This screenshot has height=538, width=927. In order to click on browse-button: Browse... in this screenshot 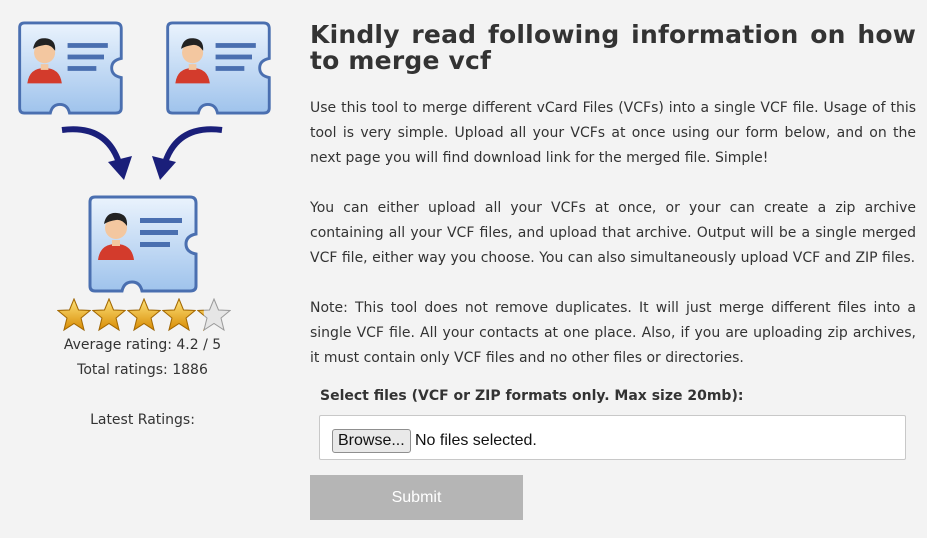, I will do `click(371, 441)`.